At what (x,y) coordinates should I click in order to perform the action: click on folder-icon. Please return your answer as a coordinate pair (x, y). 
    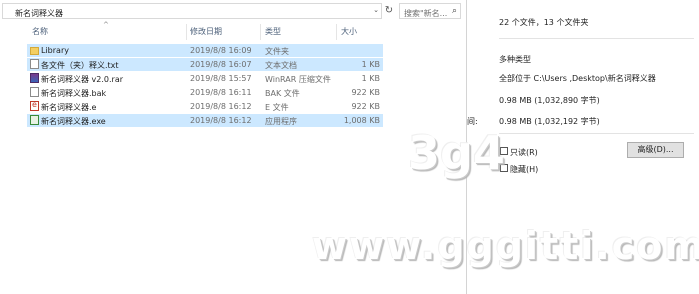
    Looking at the image, I should click on (34, 51).